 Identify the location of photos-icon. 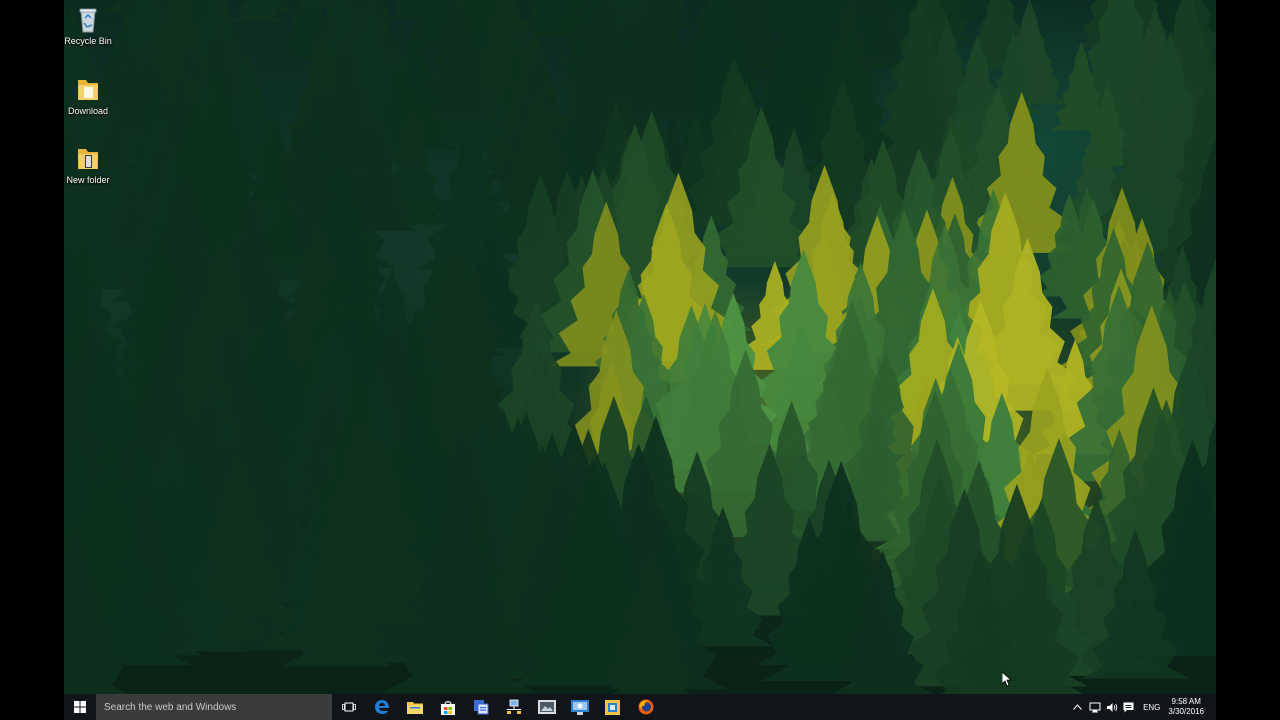
(546, 707).